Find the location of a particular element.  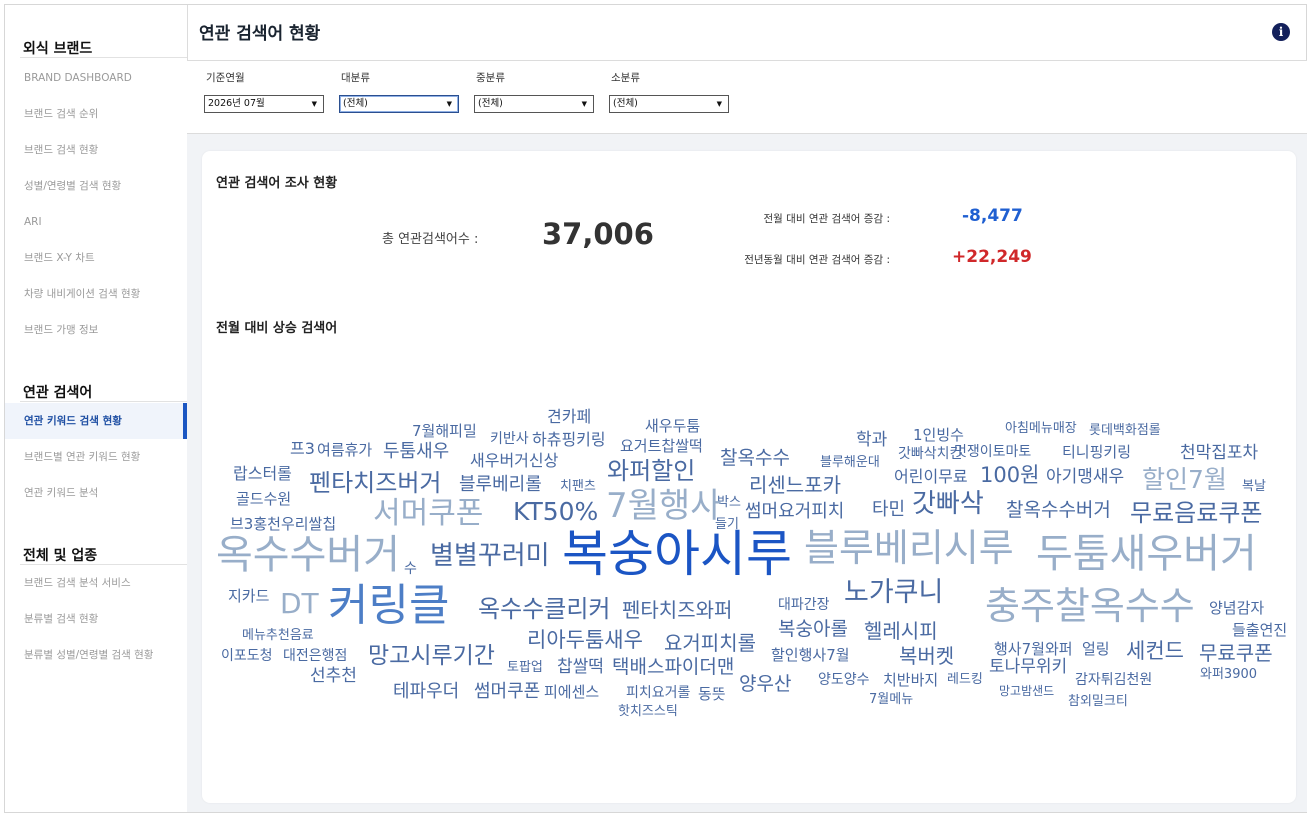

sidebar-item-category-gender-age: 분류별 성별/연령별 검색 현황 is located at coordinates (96, 655).